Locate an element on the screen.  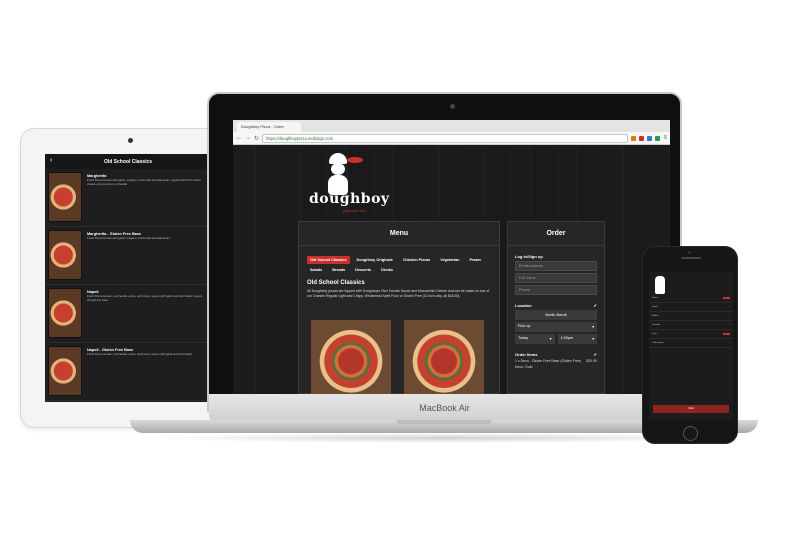
order-button: Order is located at coordinates (691, 409).